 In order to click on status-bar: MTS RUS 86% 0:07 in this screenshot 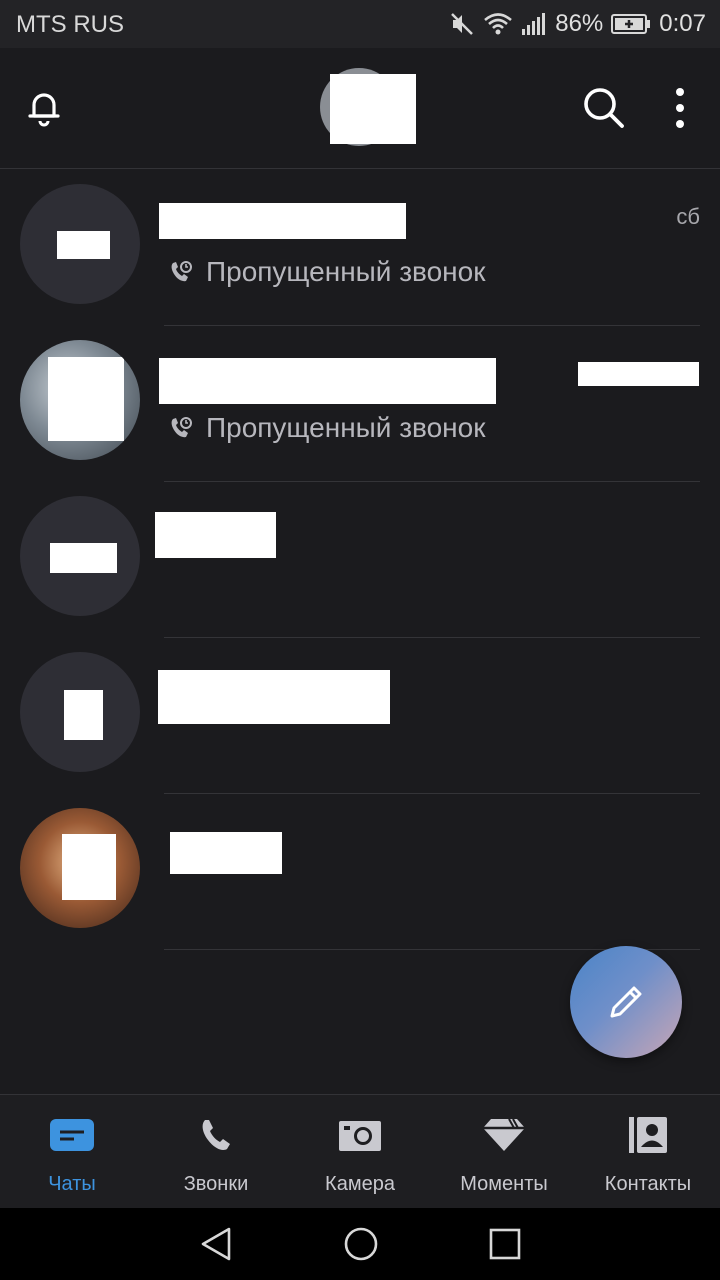, I will do `click(360, 24)`.